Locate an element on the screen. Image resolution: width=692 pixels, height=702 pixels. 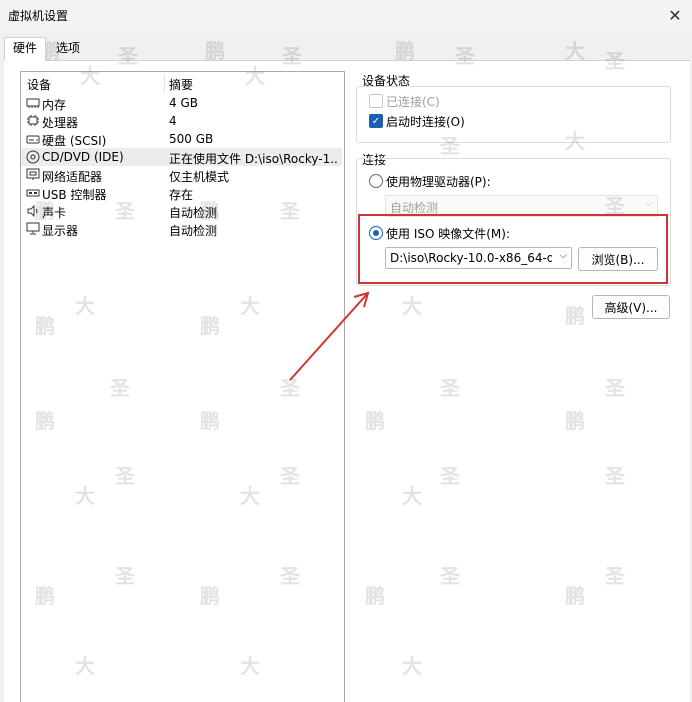
device-name: 内存 is located at coordinates (54, 105).